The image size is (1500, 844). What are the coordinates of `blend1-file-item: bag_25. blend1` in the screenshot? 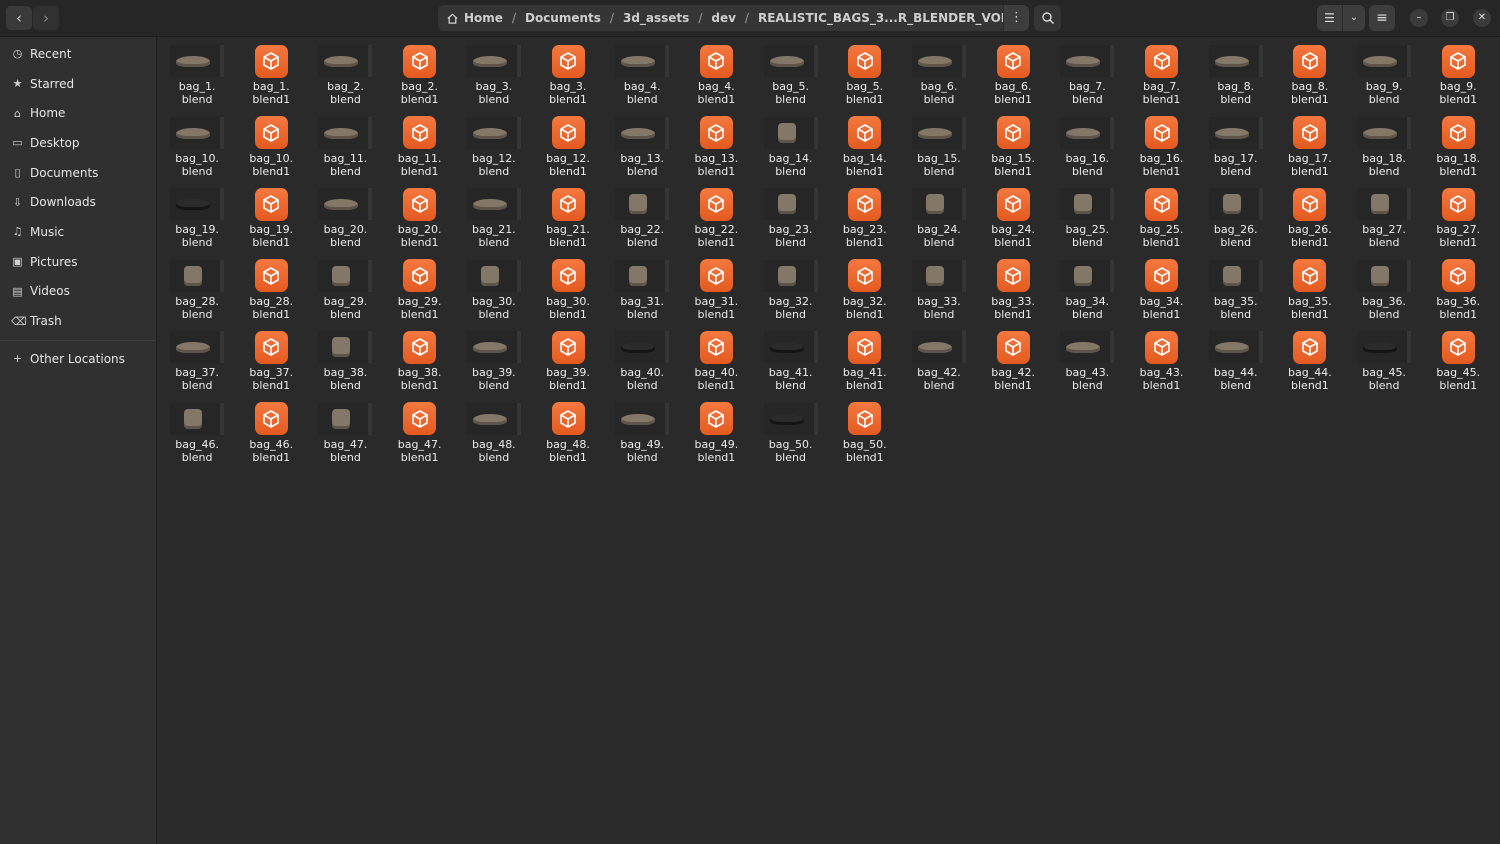 It's located at (1161, 220).